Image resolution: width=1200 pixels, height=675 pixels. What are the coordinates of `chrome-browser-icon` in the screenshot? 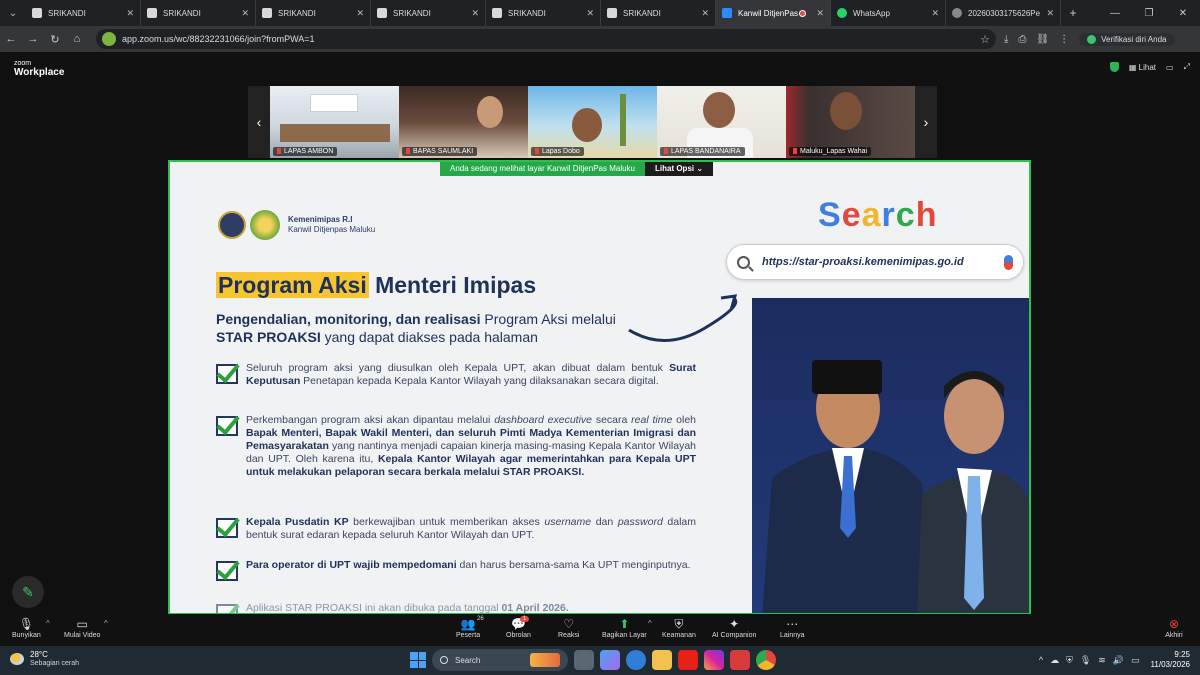 It's located at (766, 660).